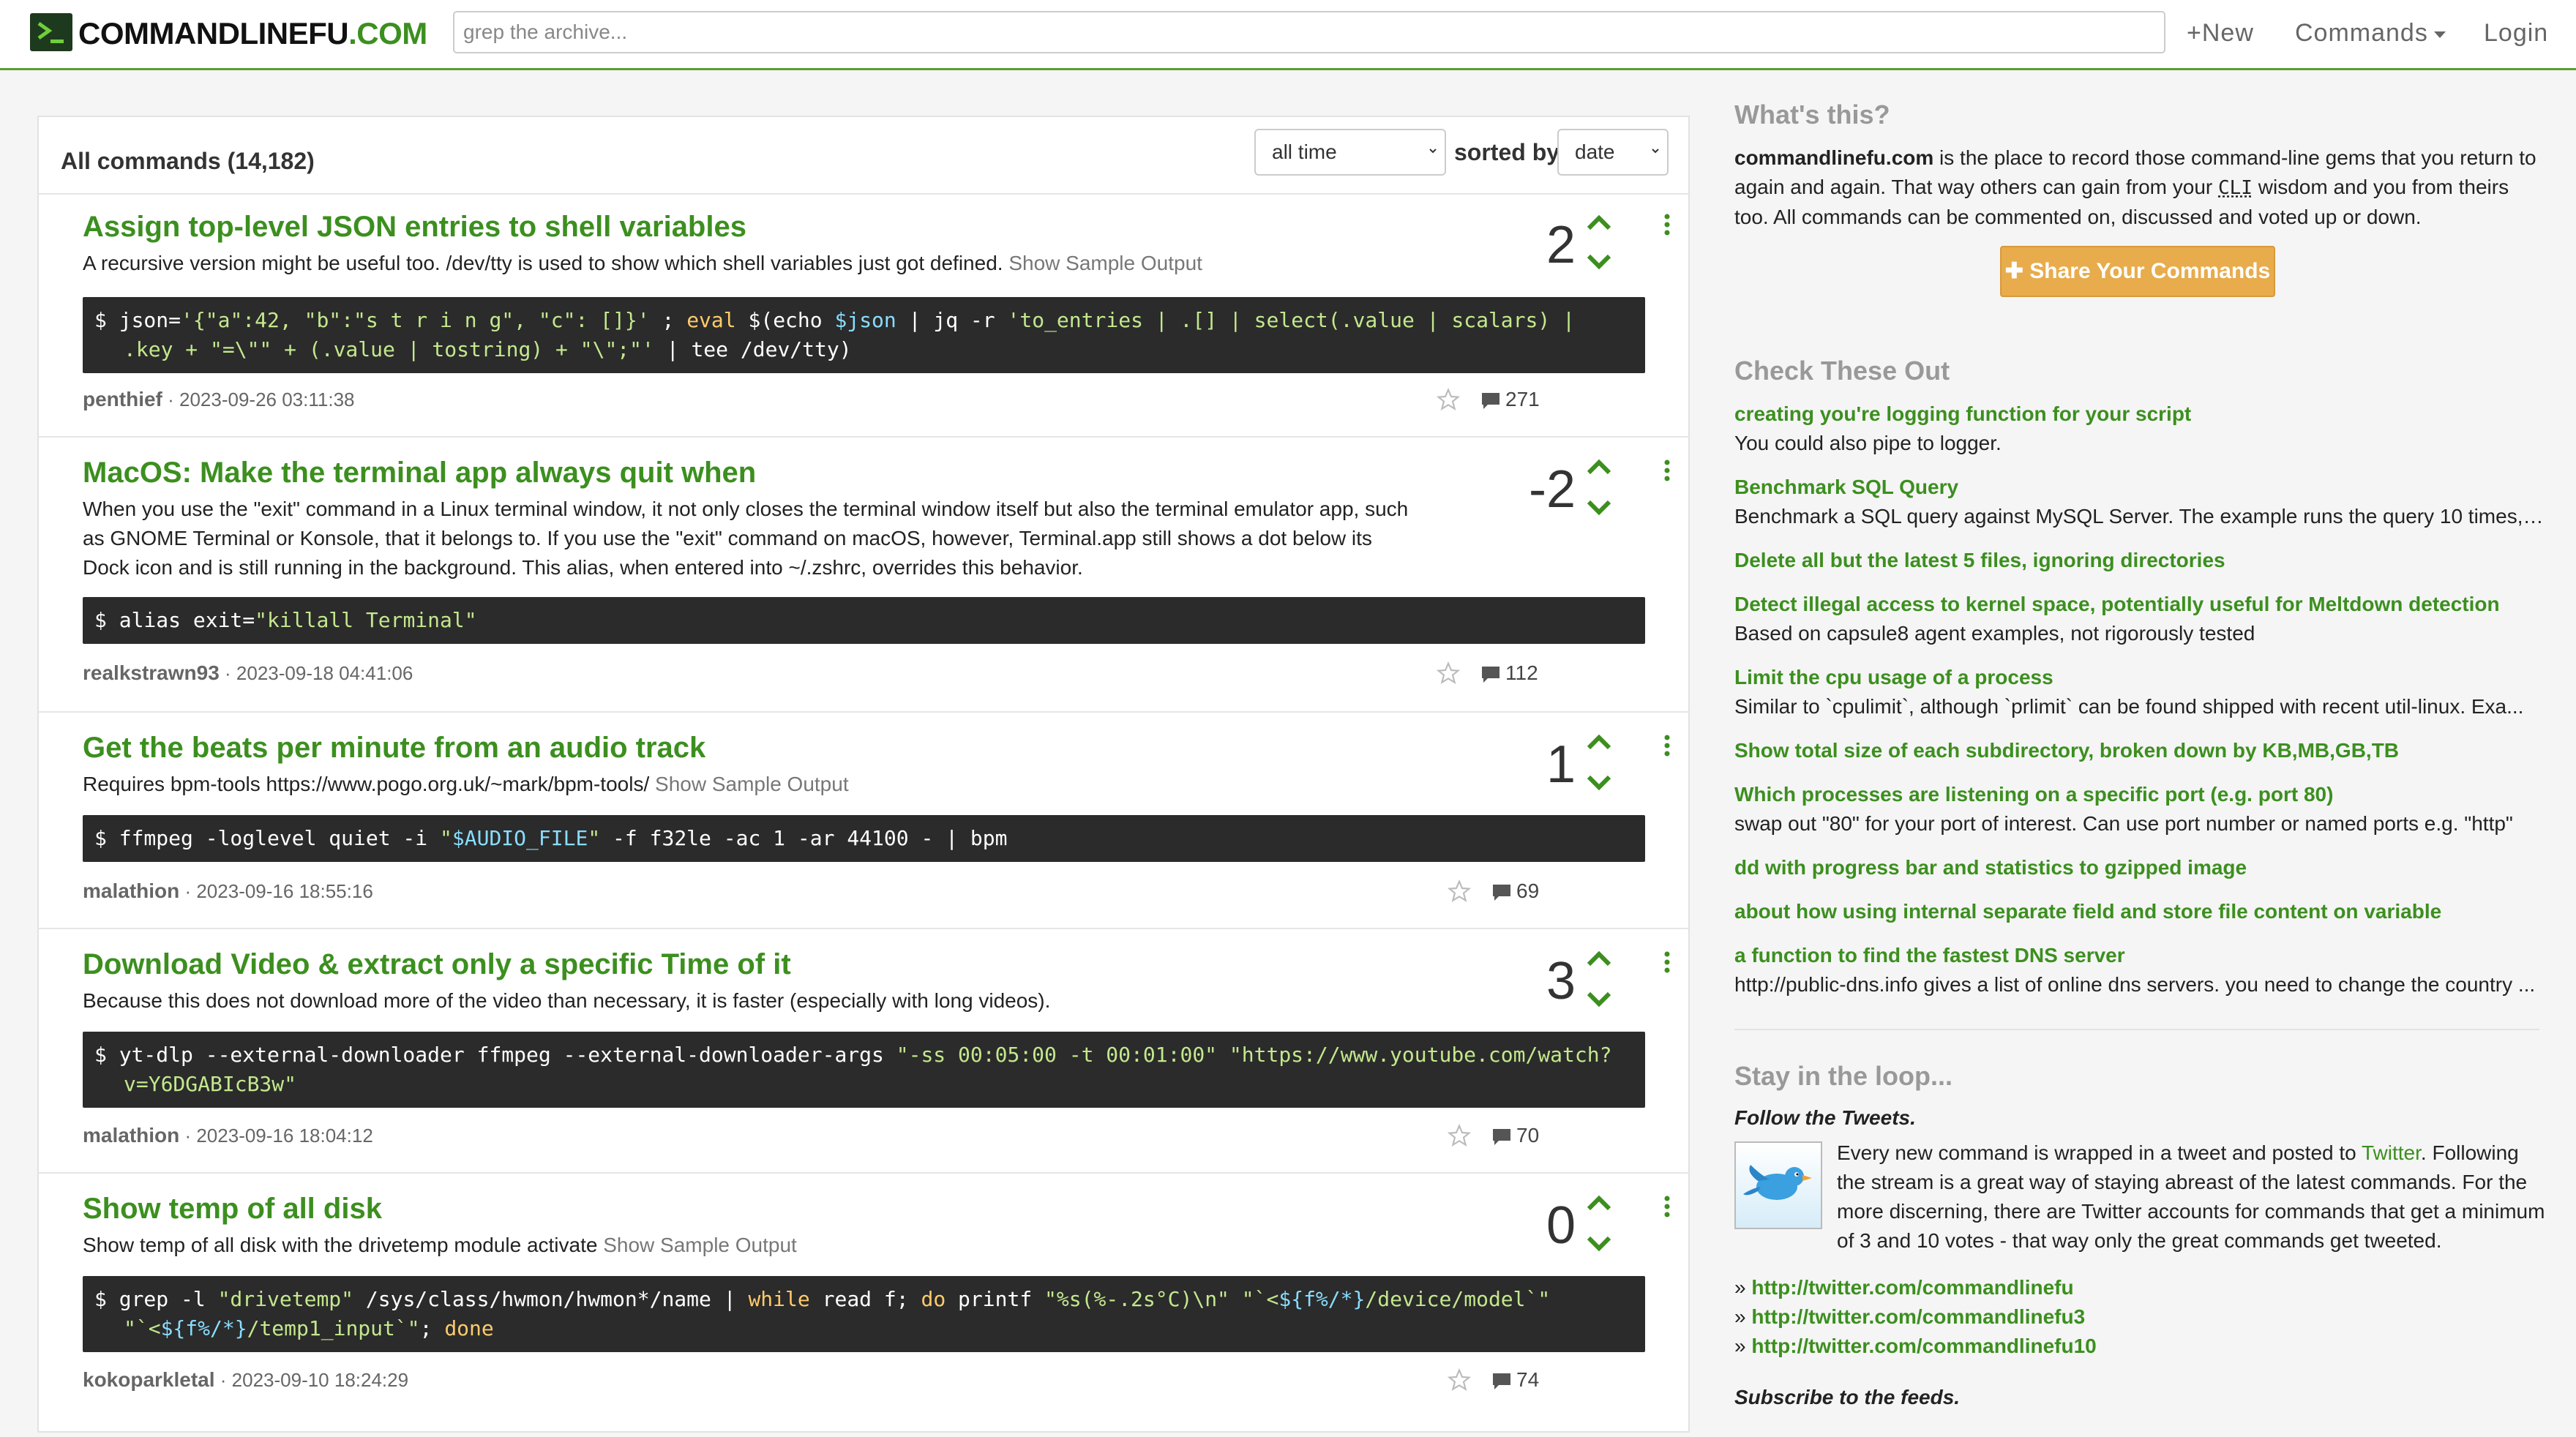  What do you see at coordinates (1923, 1346) in the screenshot?
I see `twitter-feed-link: http://twitter.com/commandlinefu10` at bounding box center [1923, 1346].